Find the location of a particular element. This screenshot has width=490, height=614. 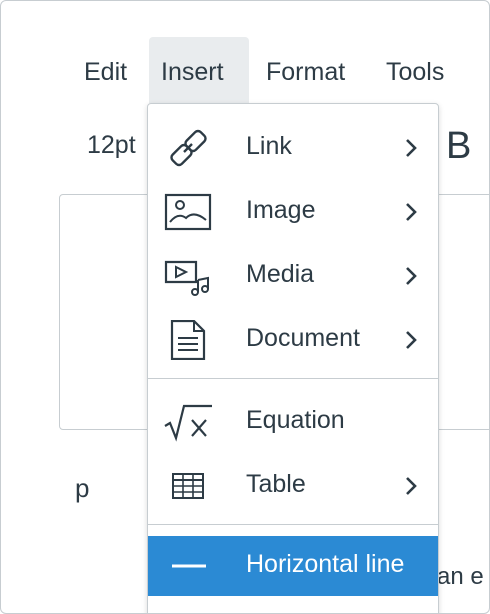

font-size-select: 12pt is located at coordinates (111, 145).